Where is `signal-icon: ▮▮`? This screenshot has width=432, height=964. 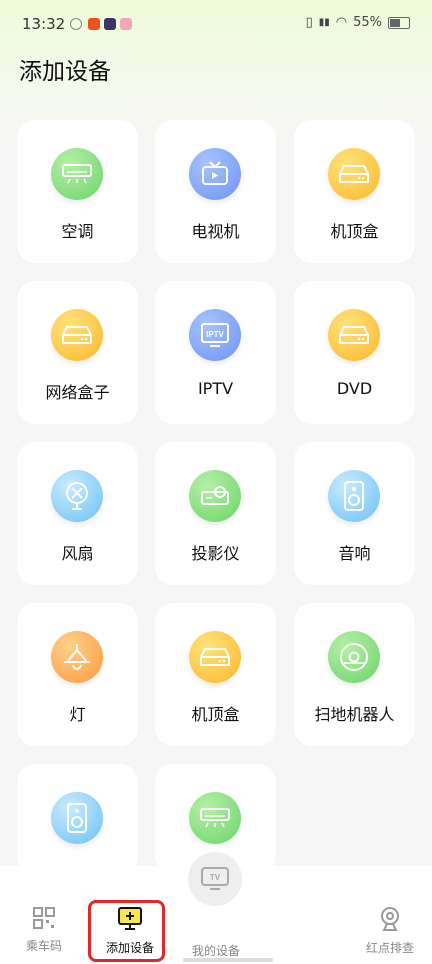
signal-icon: ▮▮ is located at coordinates (324, 22).